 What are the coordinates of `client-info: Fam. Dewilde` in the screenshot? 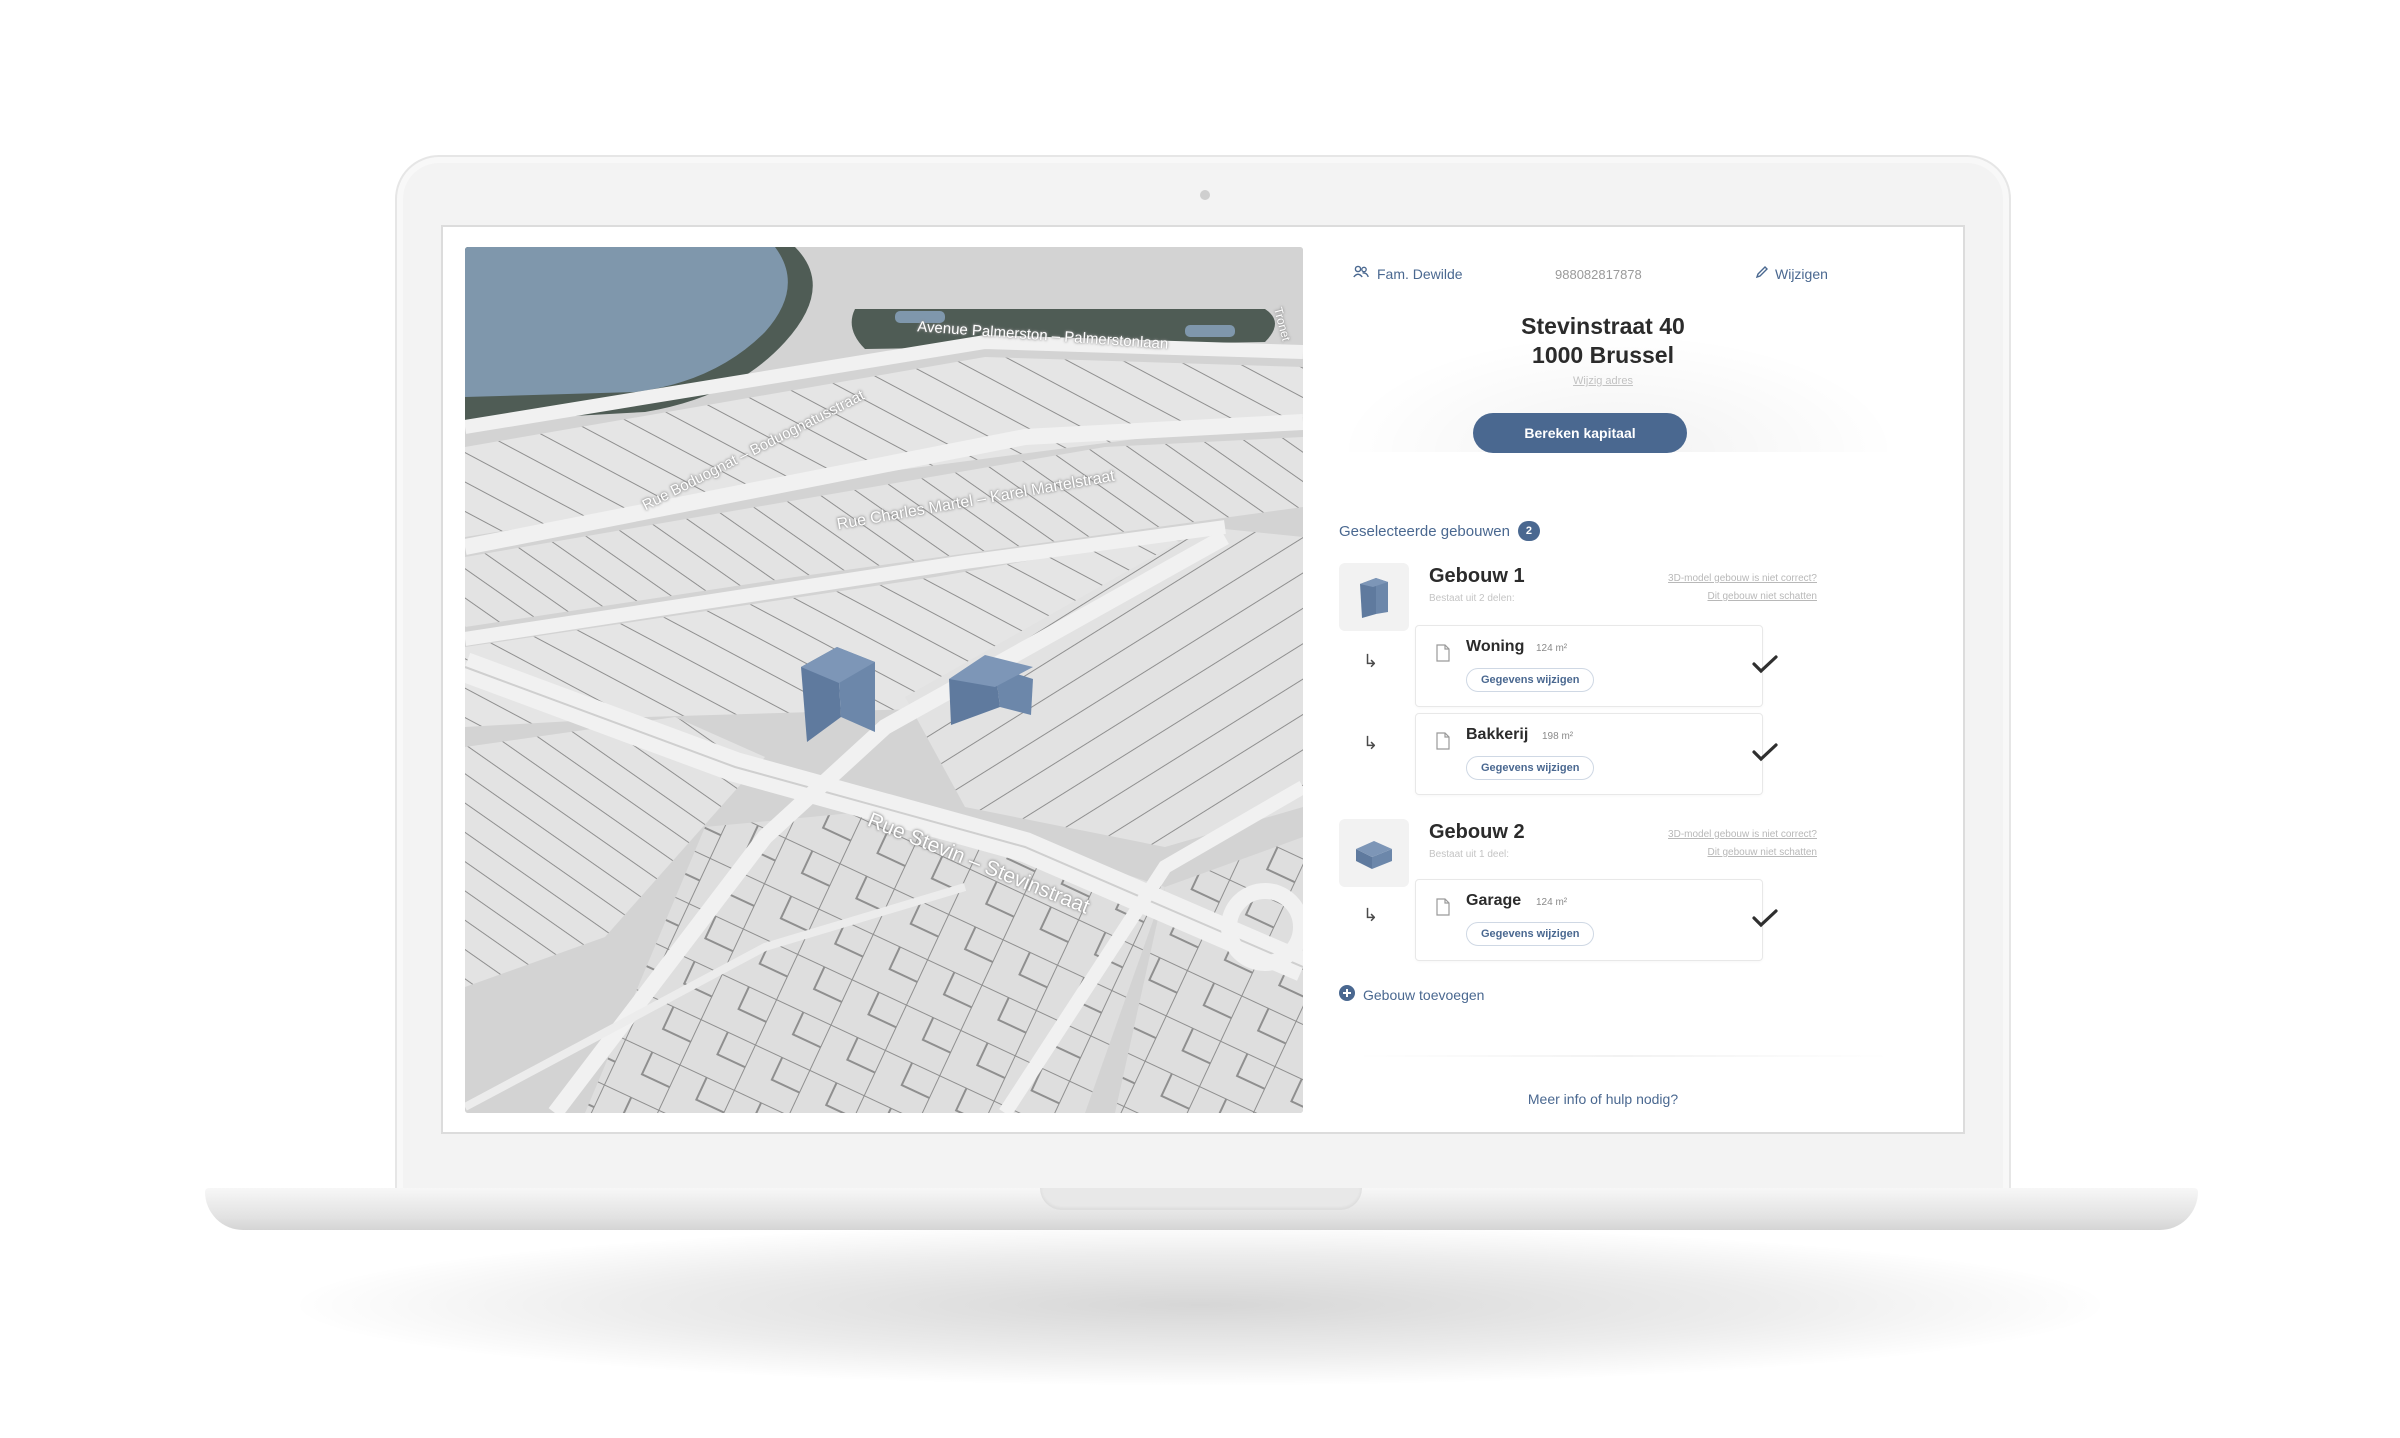 It's located at (1408, 273).